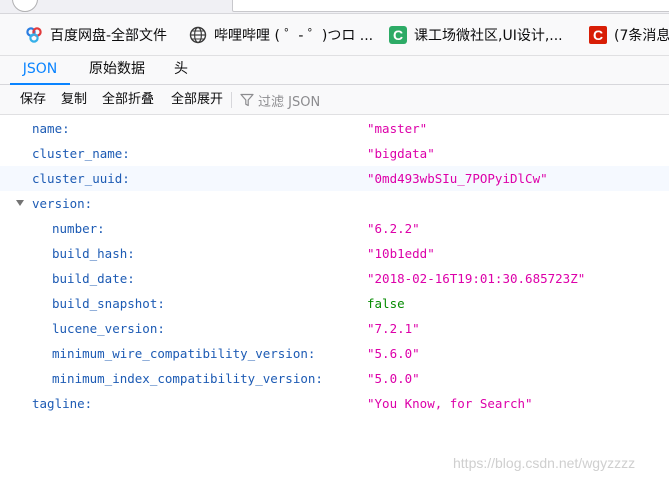 Image resolution: width=669 pixels, height=483 pixels. What do you see at coordinates (197, 100) in the screenshot?
I see `expand-all-button: 全部展开` at bounding box center [197, 100].